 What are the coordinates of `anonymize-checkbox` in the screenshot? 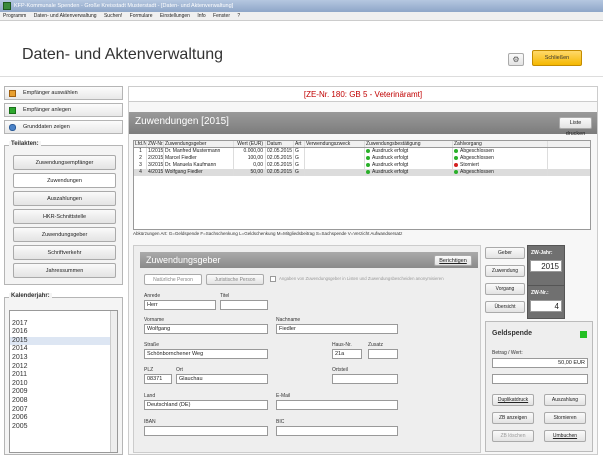 It's located at (273, 279).